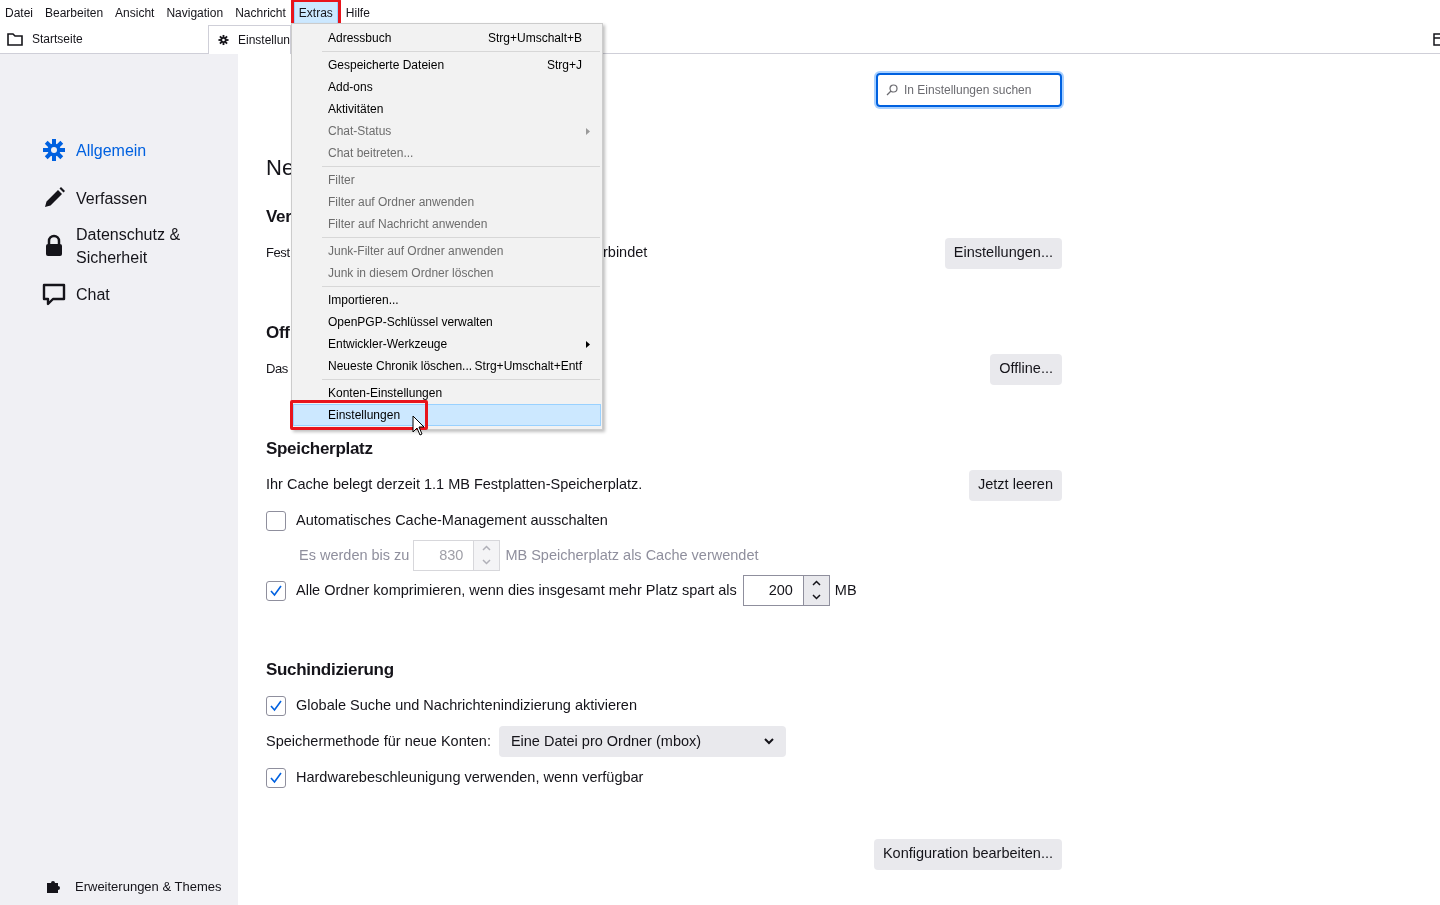 The width and height of the screenshot is (1440, 905). I want to click on pen-icon, so click(54, 198).